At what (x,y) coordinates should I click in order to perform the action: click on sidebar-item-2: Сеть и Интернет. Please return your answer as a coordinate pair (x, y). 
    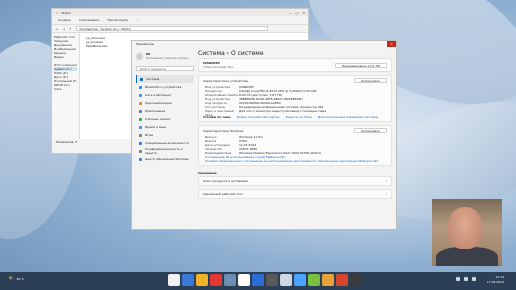
    Looking at the image, I should click on (165, 95).